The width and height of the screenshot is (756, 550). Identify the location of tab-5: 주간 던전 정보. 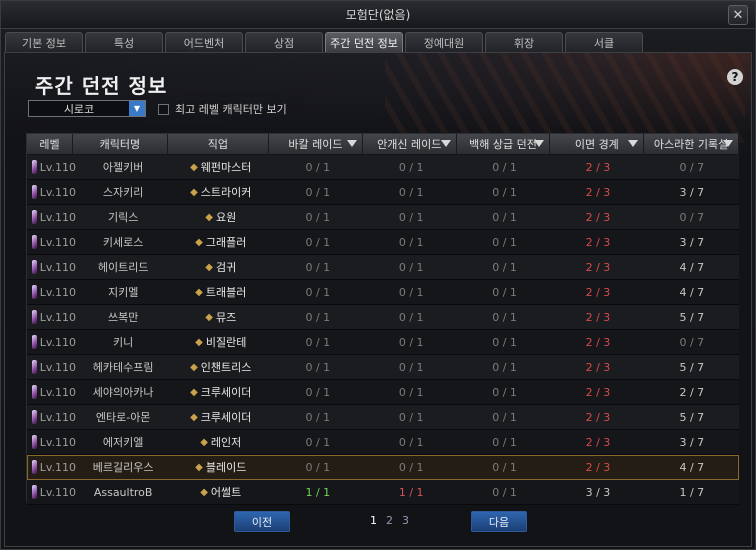
(364, 42).